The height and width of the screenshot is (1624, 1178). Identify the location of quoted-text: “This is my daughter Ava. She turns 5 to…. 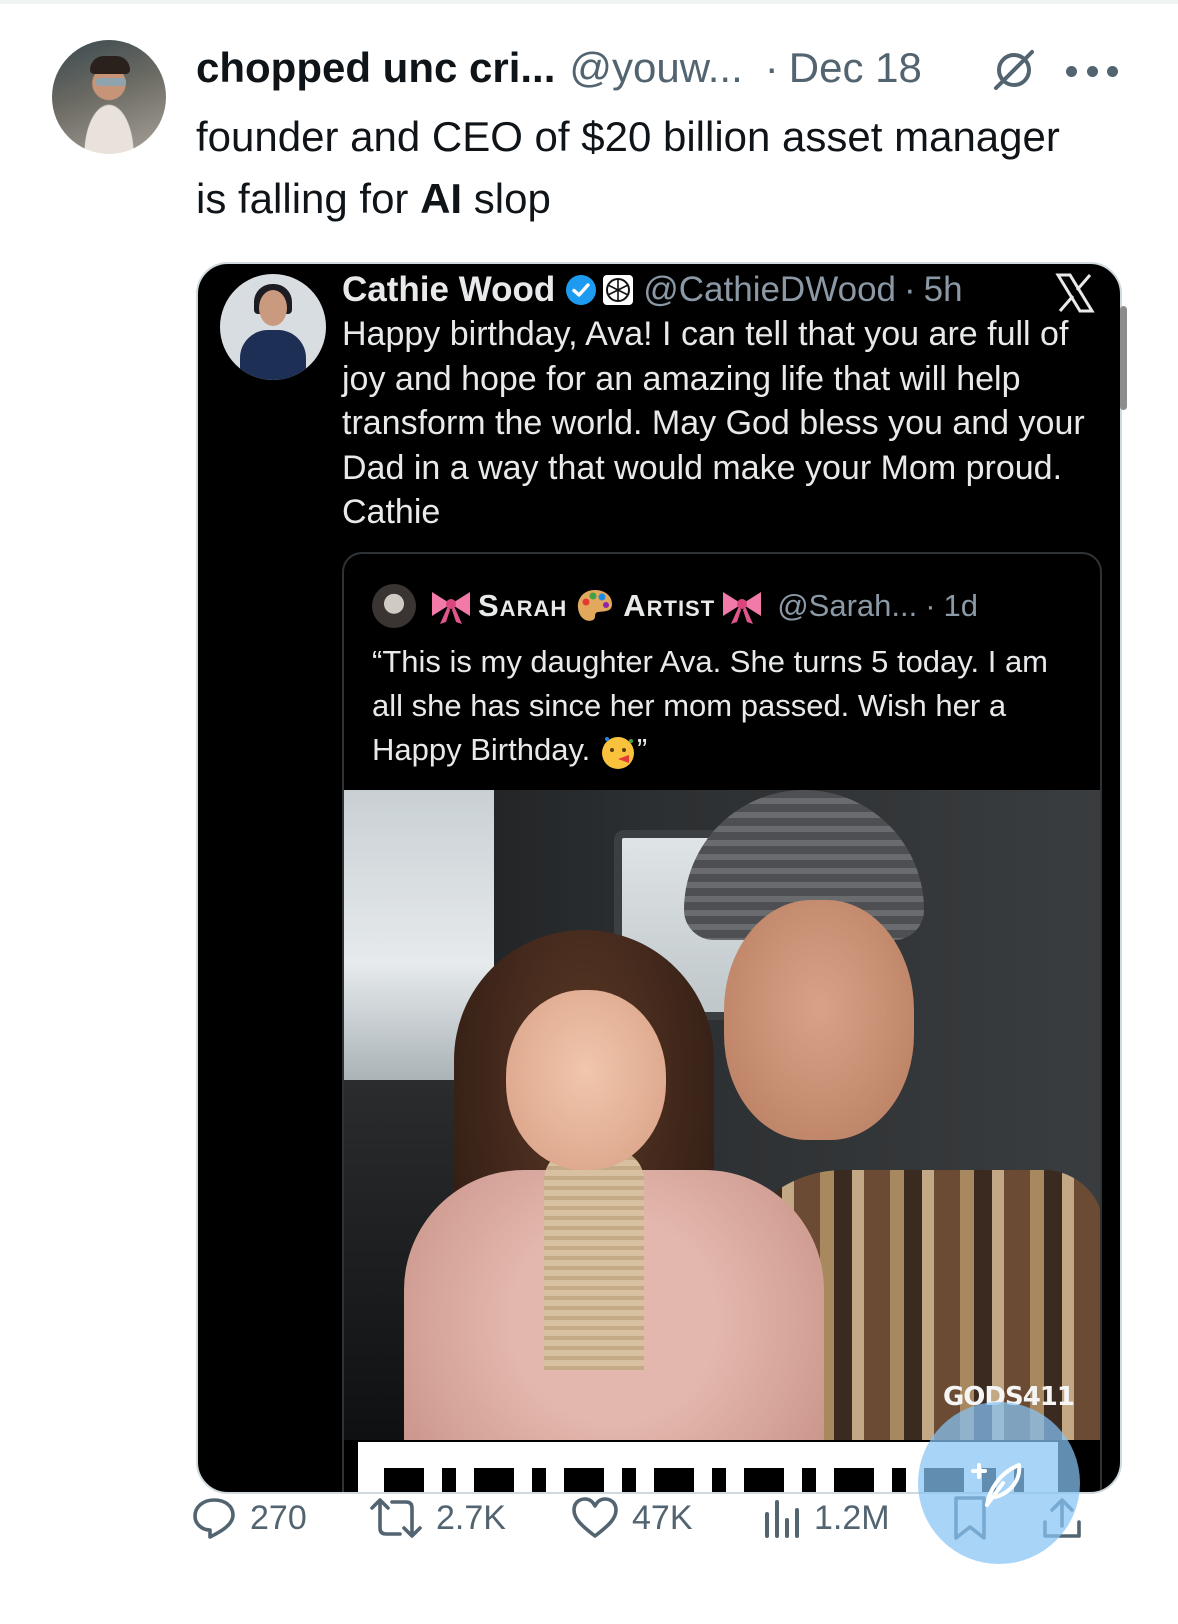
(722, 706).